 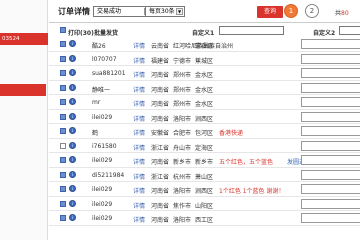 What do you see at coordinates (251, 30) in the screenshot?
I see `custom1-input` at bounding box center [251, 30].